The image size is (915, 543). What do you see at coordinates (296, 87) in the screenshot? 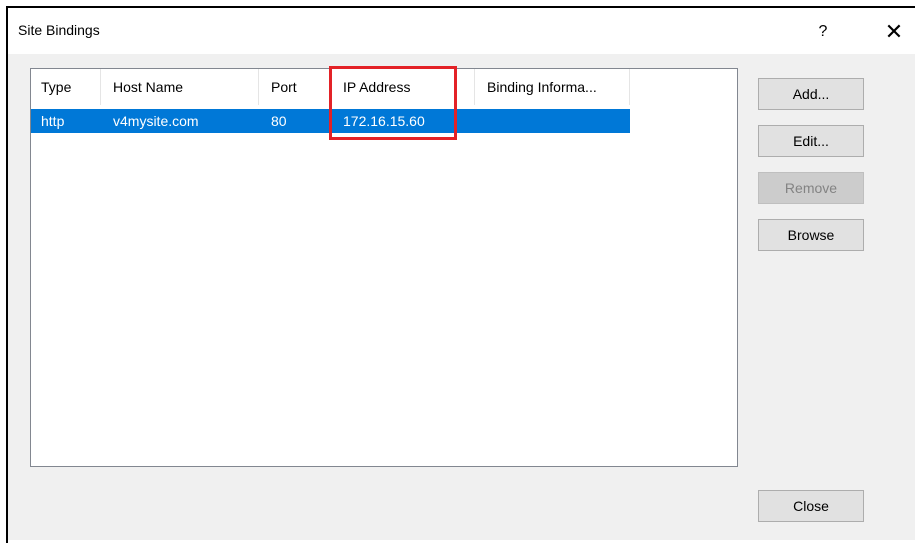
I see `column-header-port: Port` at bounding box center [296, 87].